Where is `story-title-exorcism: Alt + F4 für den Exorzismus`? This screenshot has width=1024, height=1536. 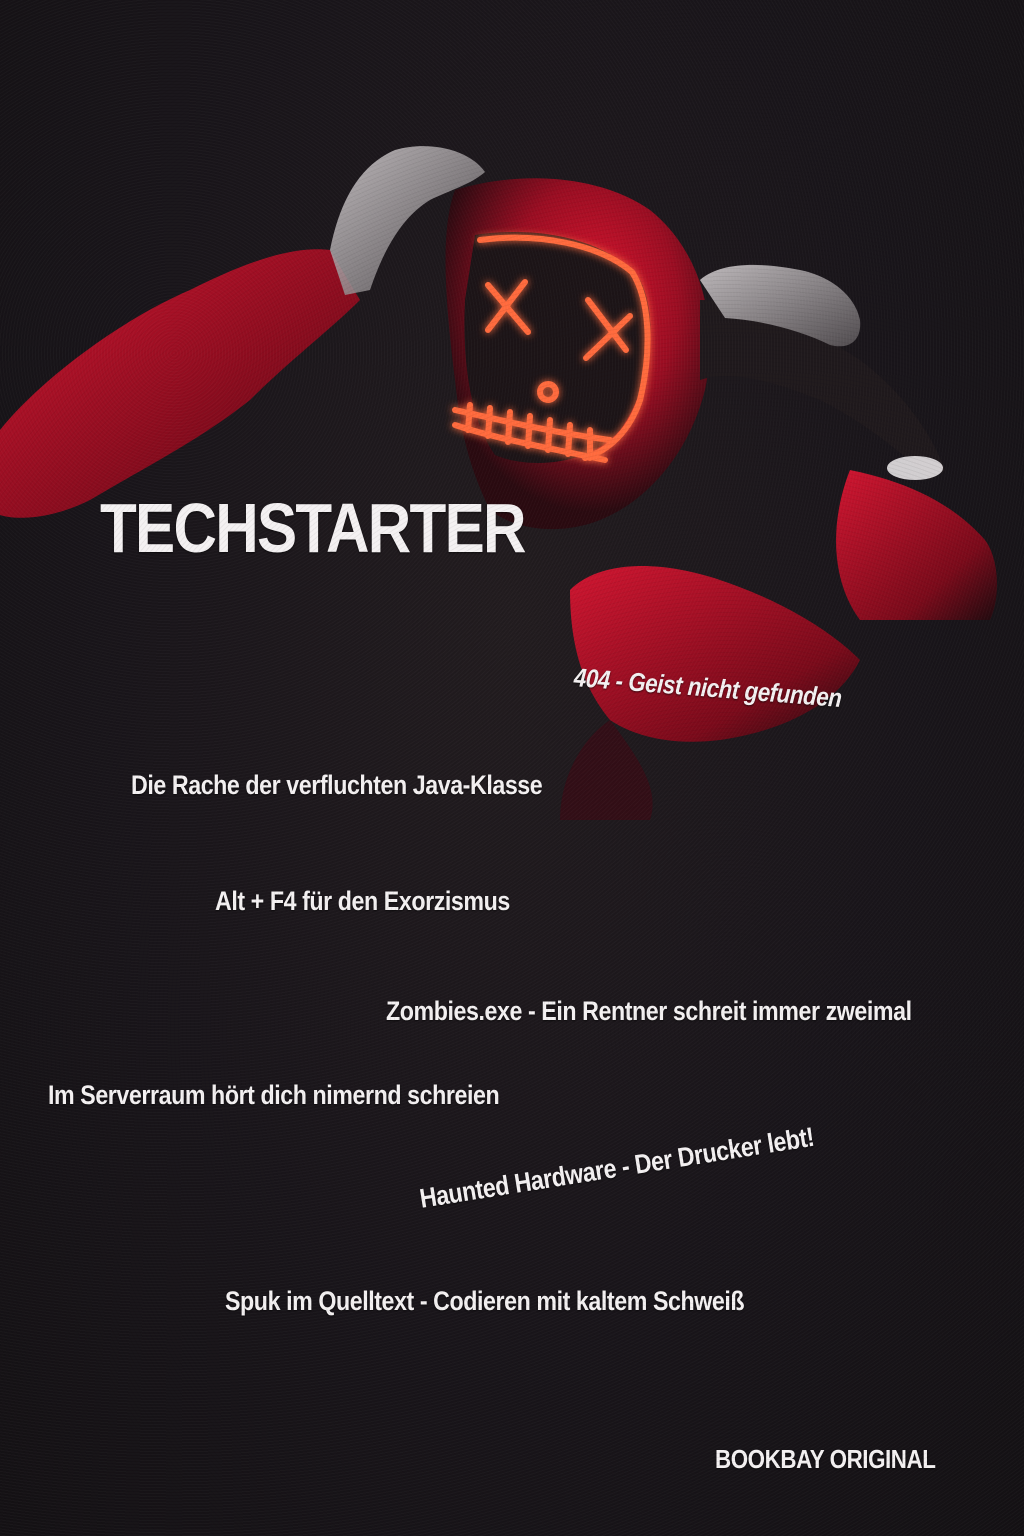 story-title-exorcism: Alt + F4 für den Exorzismus is located at coordinates (362, 901).